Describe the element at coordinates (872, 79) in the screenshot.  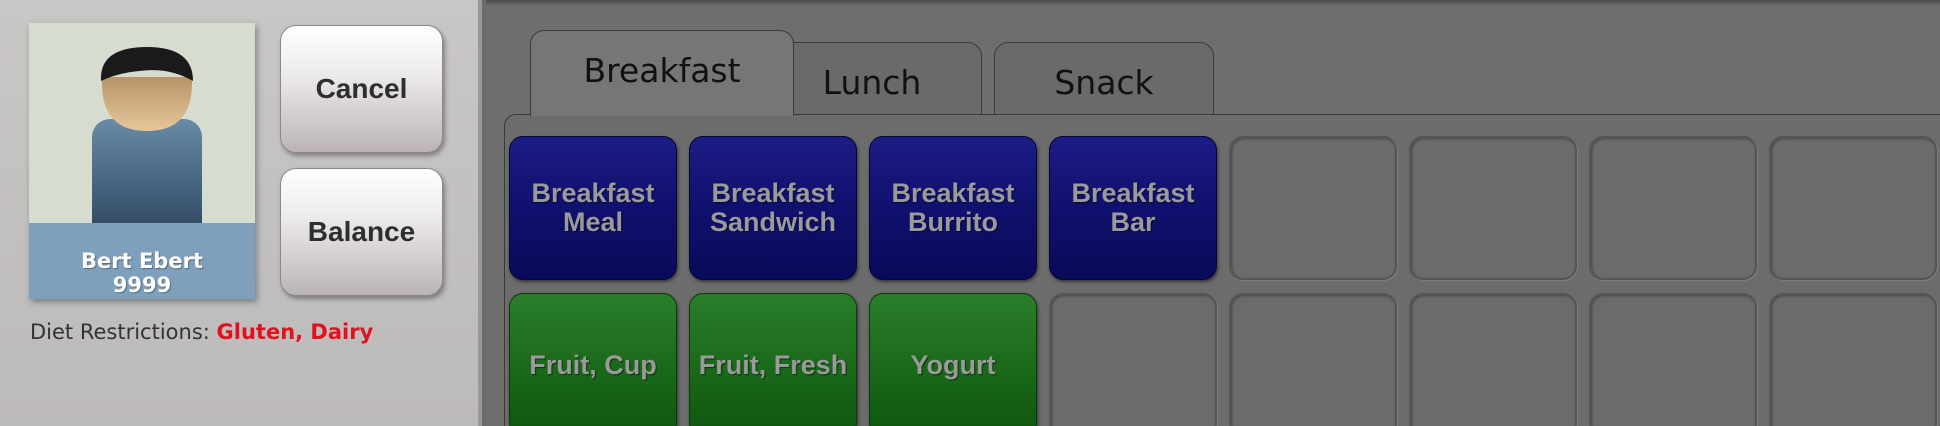
I see `tab-lunch: Lunch` at that location.